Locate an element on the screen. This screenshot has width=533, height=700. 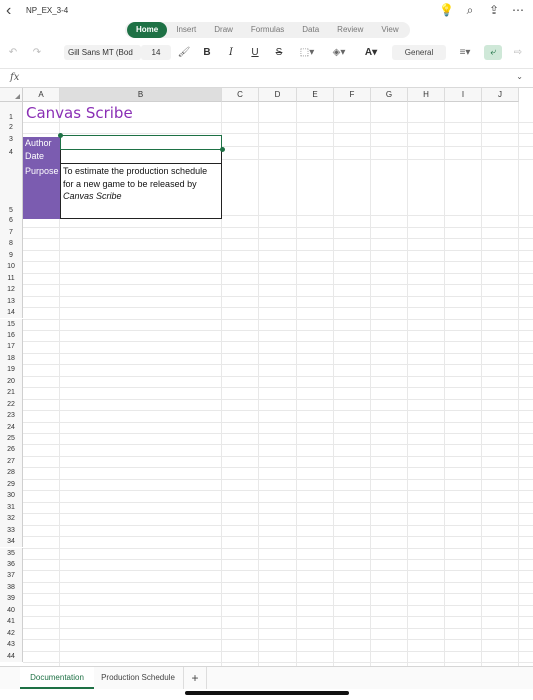
row-header: 22 is located at coordinates (11, 404).